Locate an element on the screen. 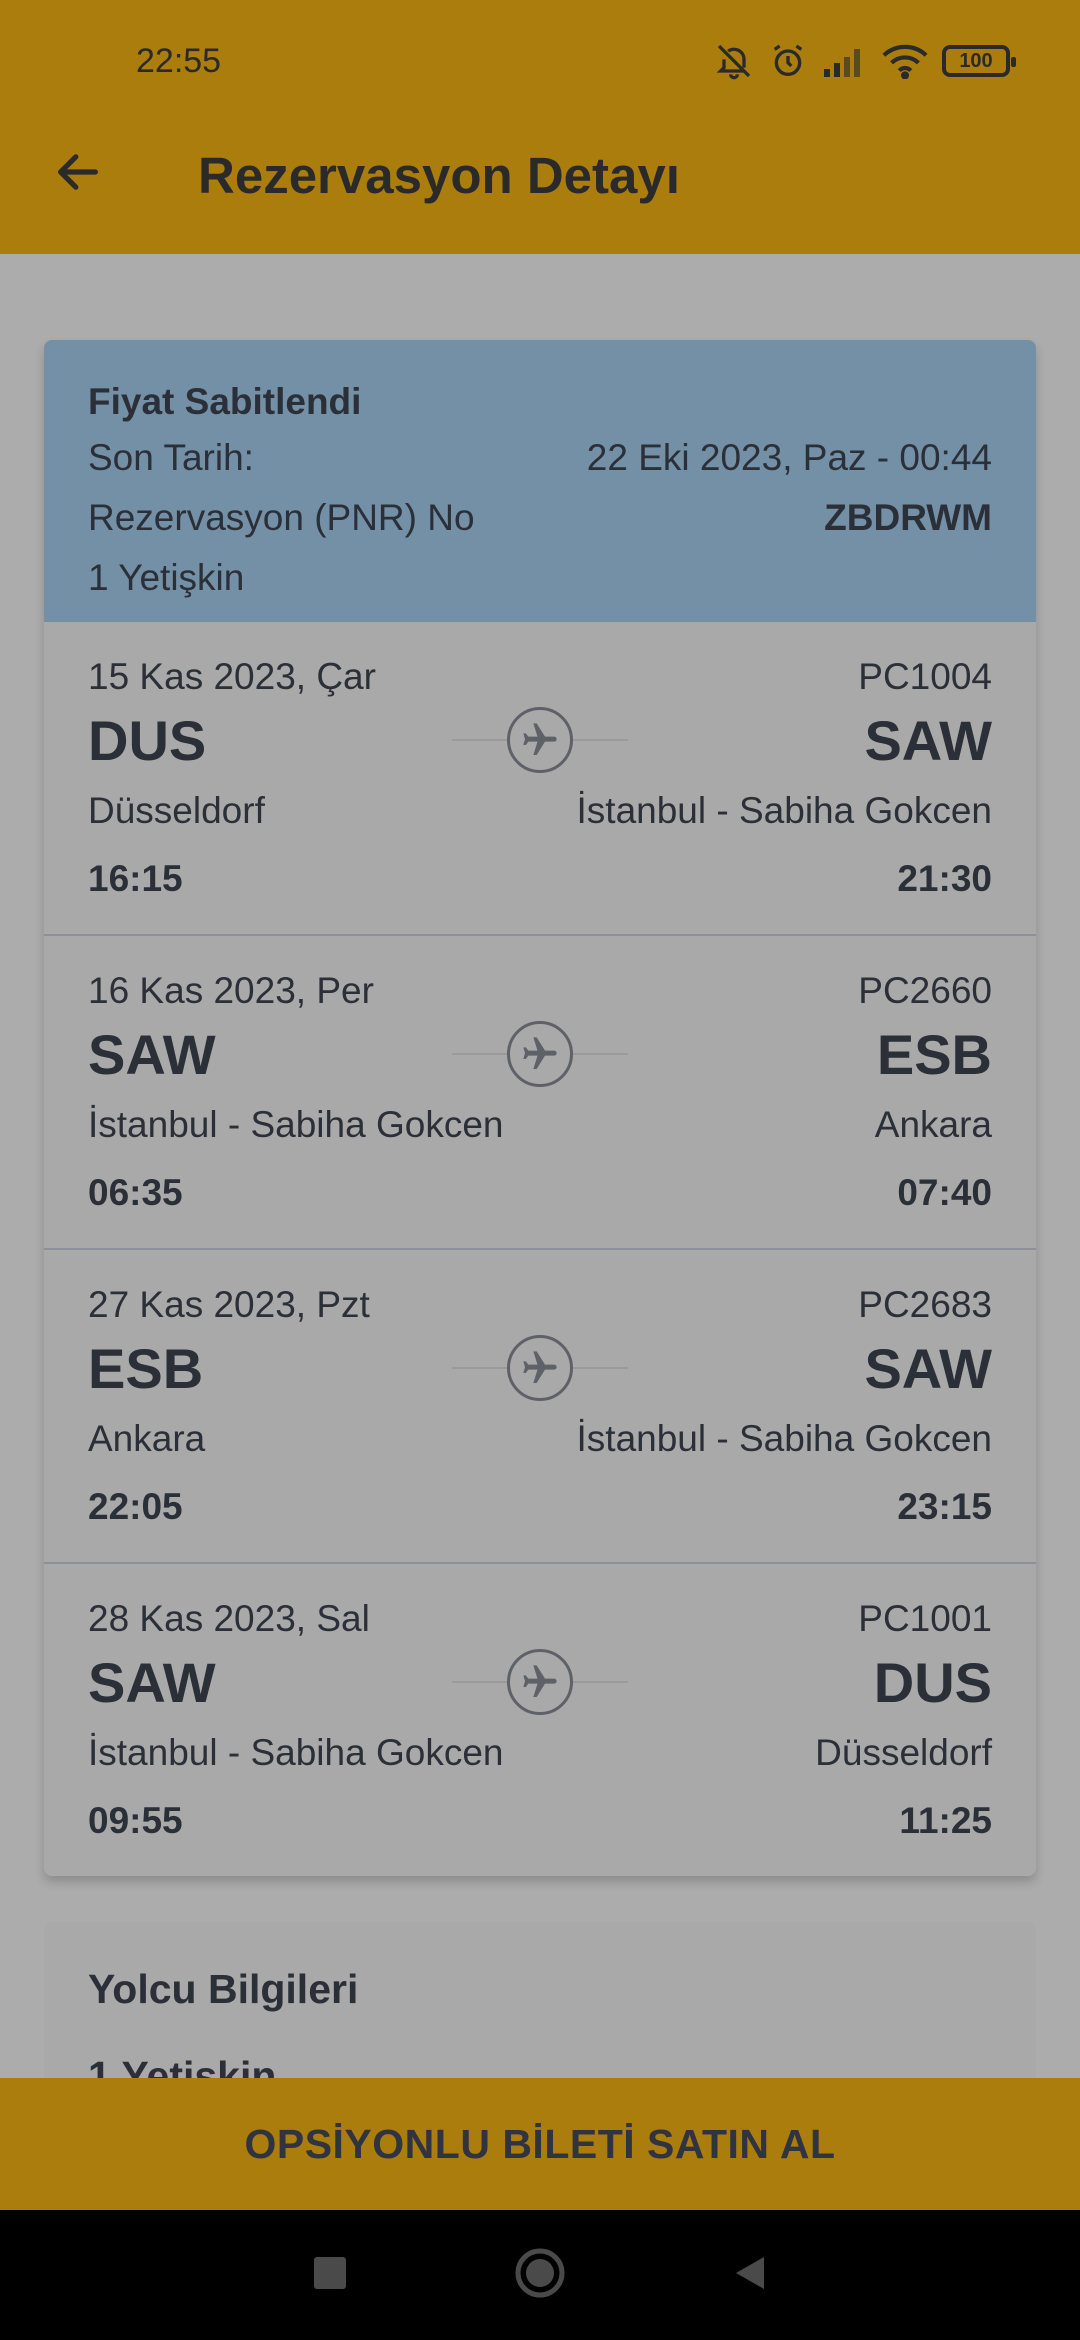 The image size is (1080, 2340). arrow-left-icon is located at coordinates (78, 174).